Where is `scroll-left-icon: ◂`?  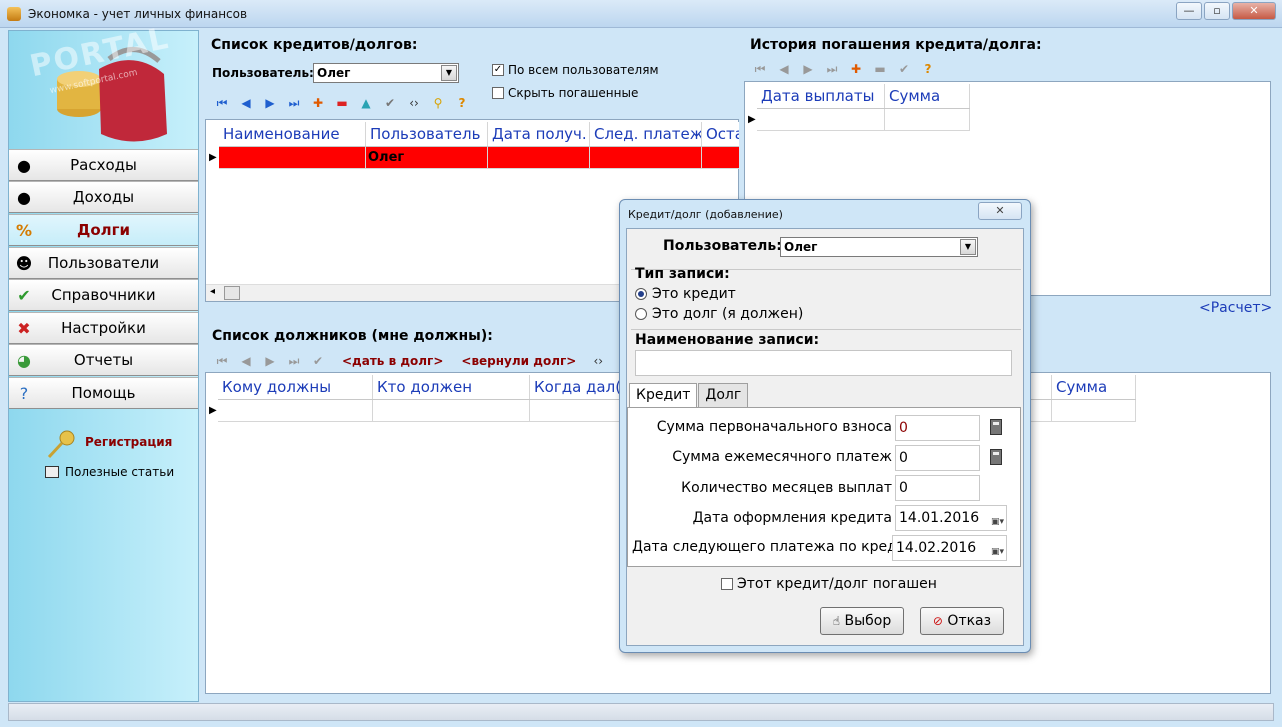 scroll-left-icon: ◂ is located at coordinates (212, 291).